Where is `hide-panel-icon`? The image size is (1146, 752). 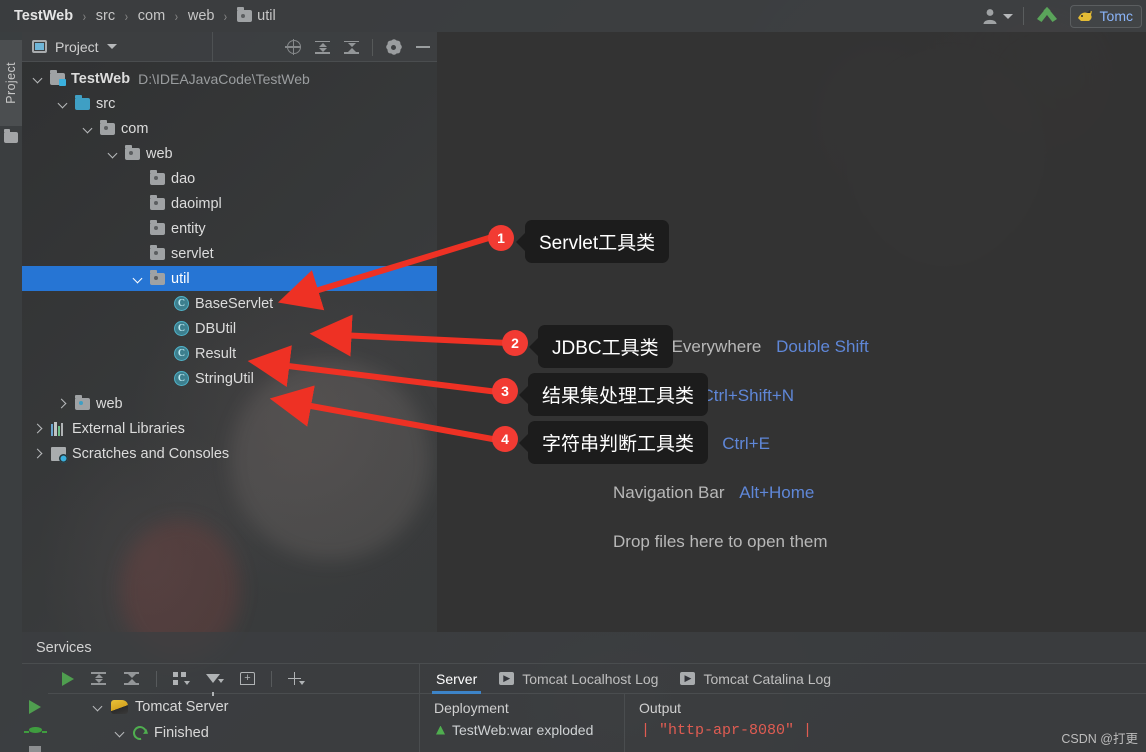
hide-panel-icon is located at coordinates (422, 47).